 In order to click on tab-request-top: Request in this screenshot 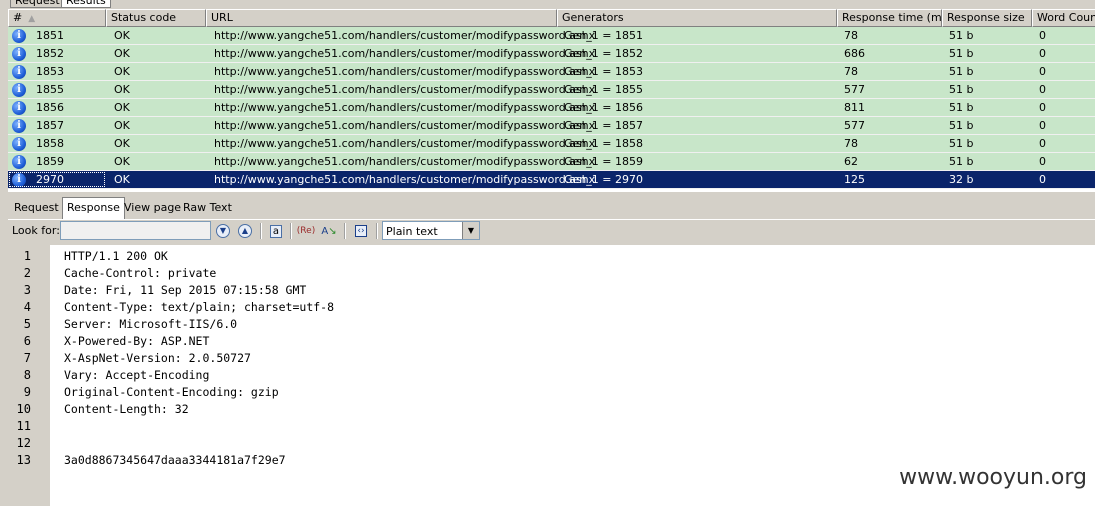, I will do `click(37, 4)`.